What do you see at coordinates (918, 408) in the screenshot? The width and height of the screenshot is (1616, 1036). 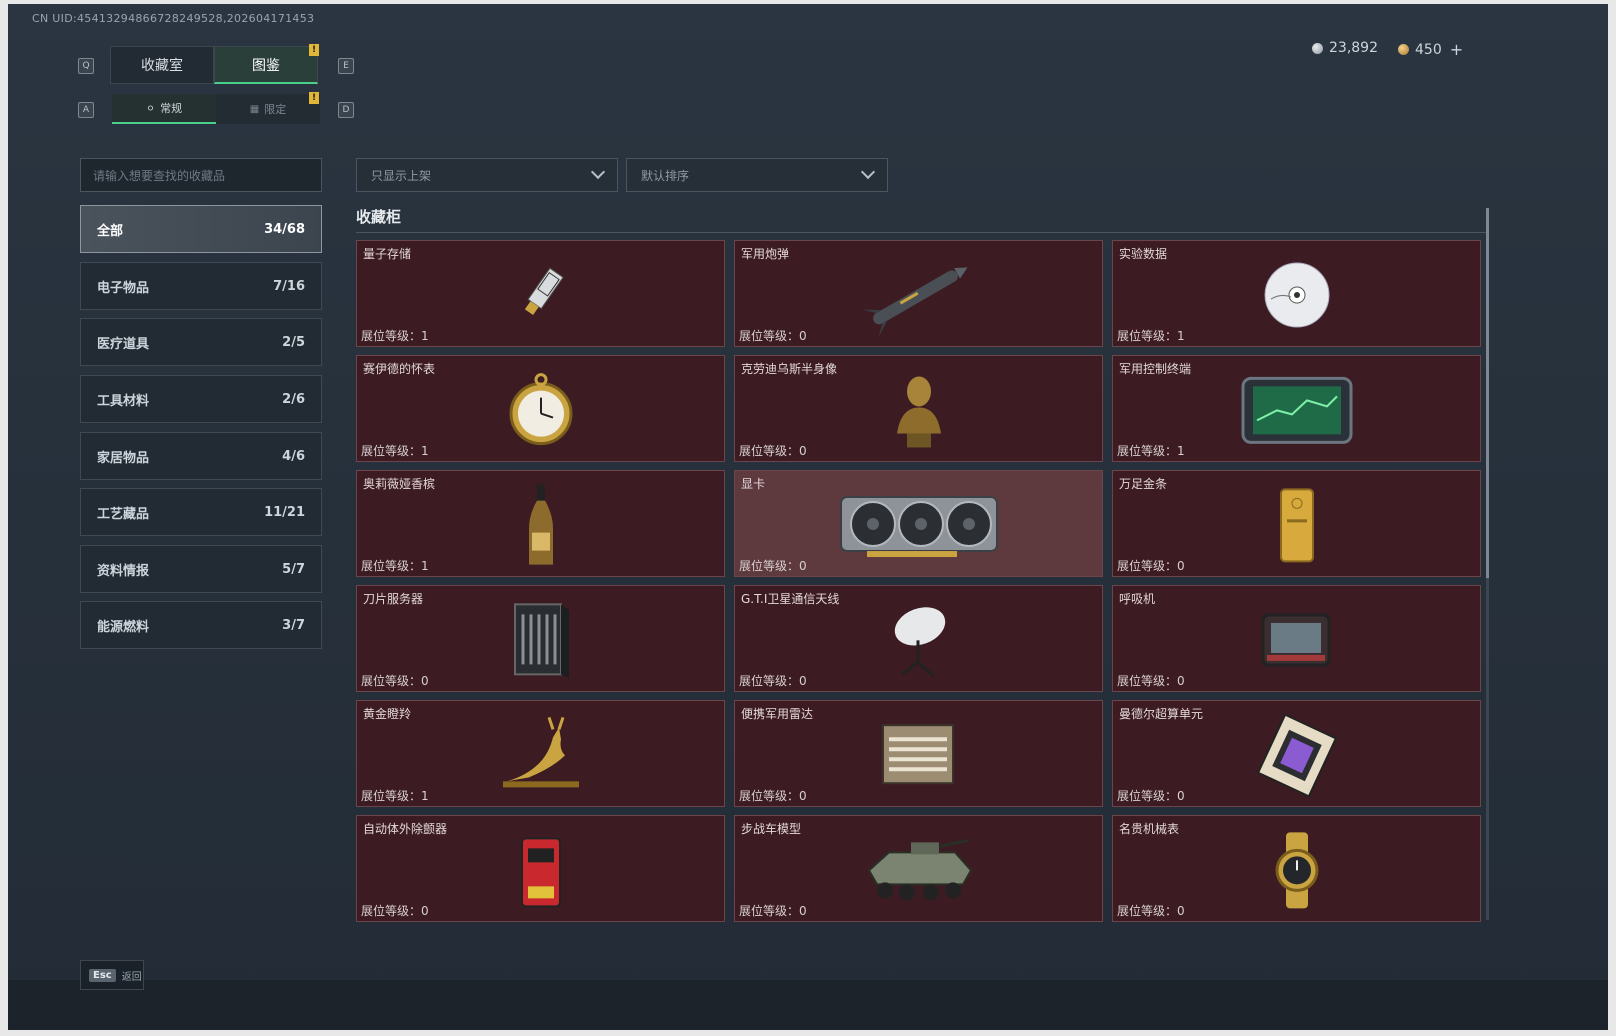 I see `collectible-card: 克劳迪乌斯半身像 展位等级：0` at bounding box center [918, 408].